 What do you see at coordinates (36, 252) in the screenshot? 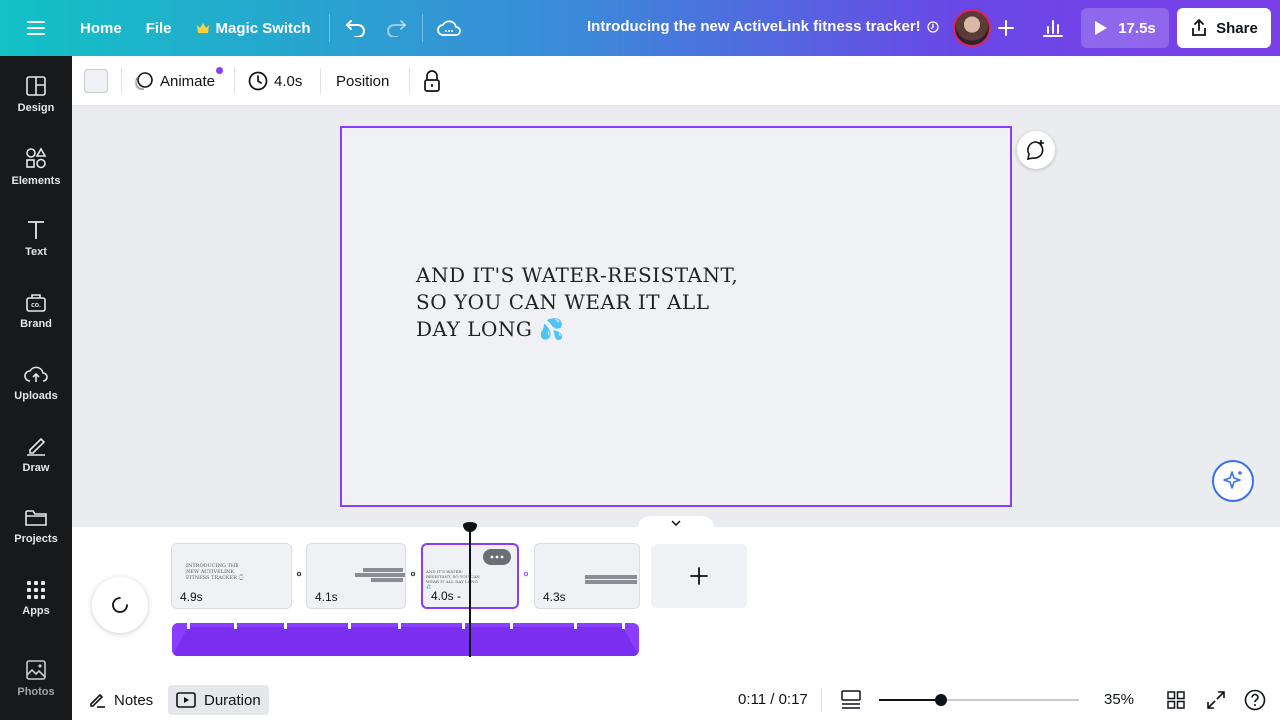
I see `sidebar-item-label: Text` at bounding box center [36, 252].